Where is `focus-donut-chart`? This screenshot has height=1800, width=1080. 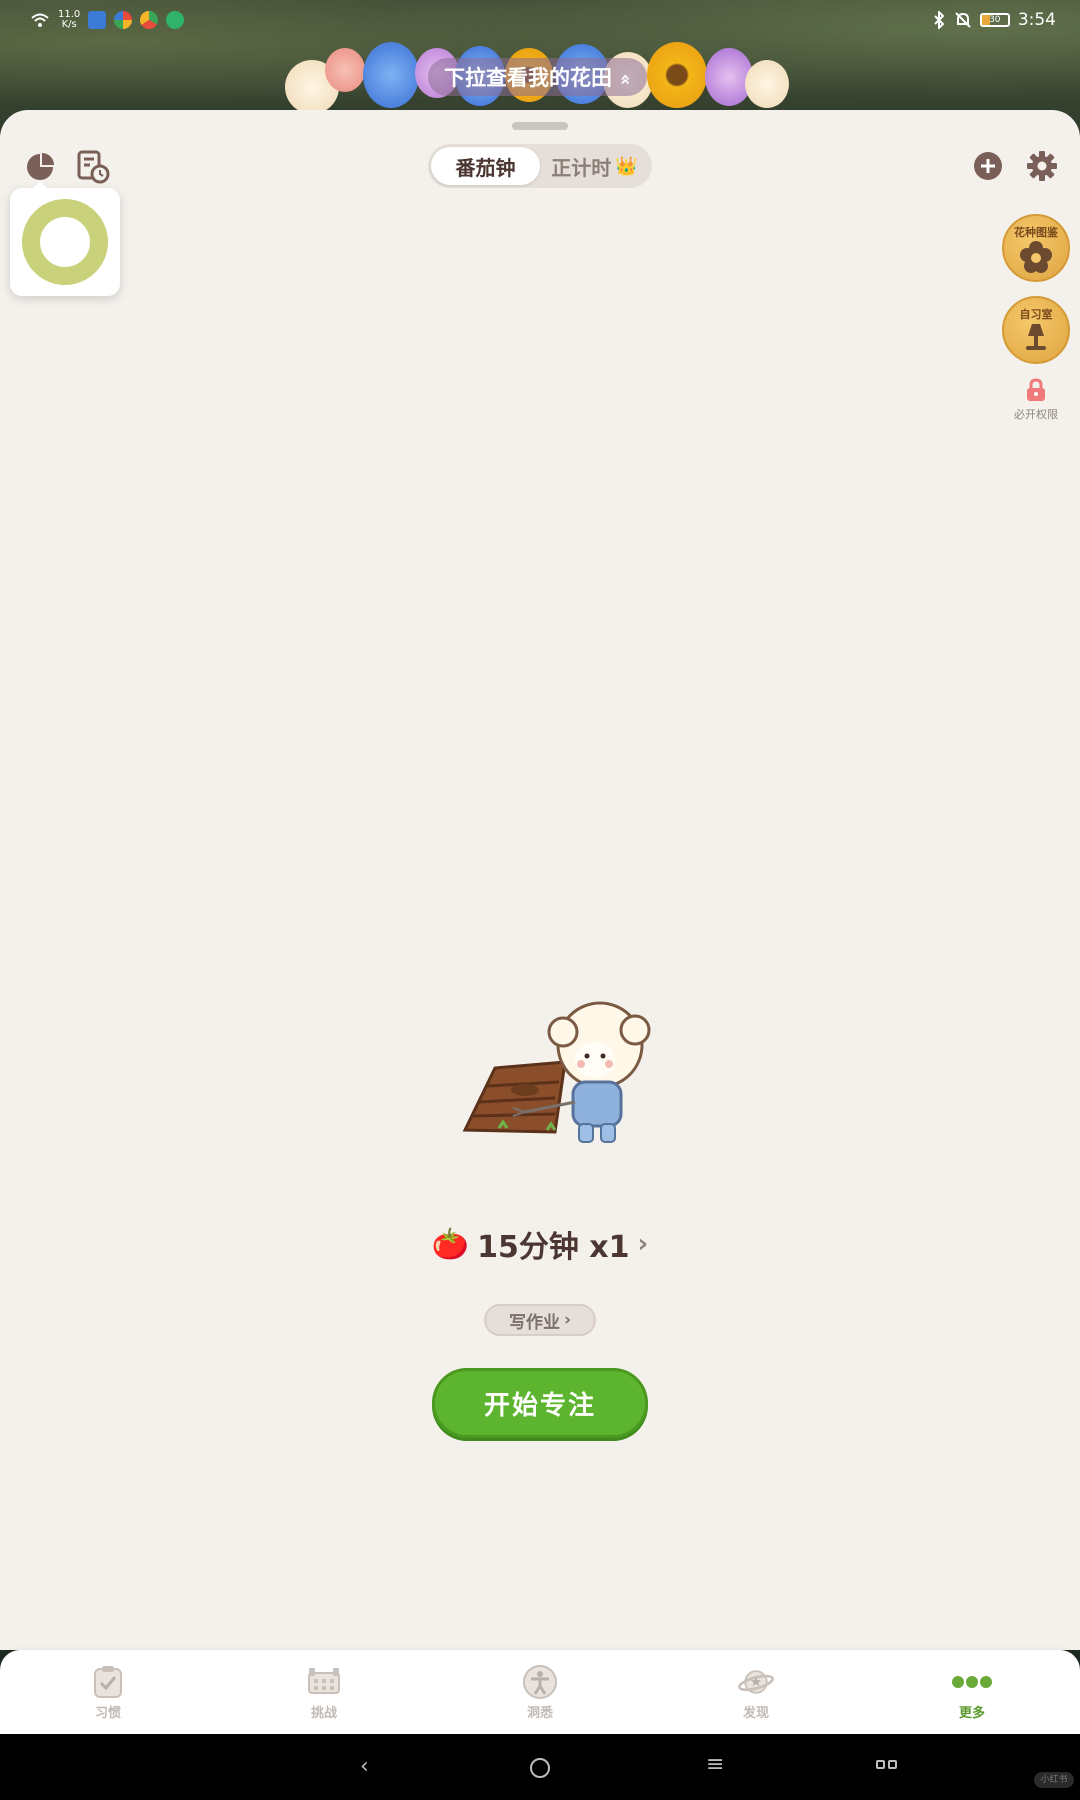
focus-donut-chart is located at coordinates (65, 242).